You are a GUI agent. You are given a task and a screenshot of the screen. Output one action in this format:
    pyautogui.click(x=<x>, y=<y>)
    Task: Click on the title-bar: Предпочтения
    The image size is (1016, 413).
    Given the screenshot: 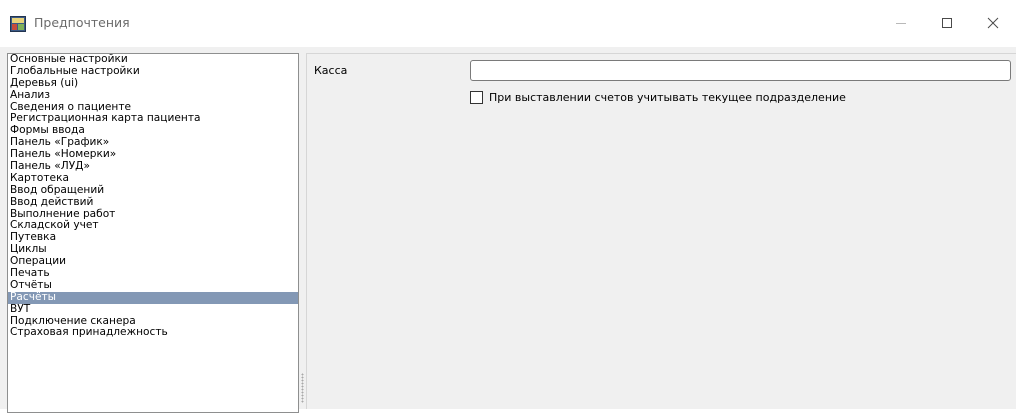 What is the action you would take?
    pyautogui.click(x=508, y=23)
    